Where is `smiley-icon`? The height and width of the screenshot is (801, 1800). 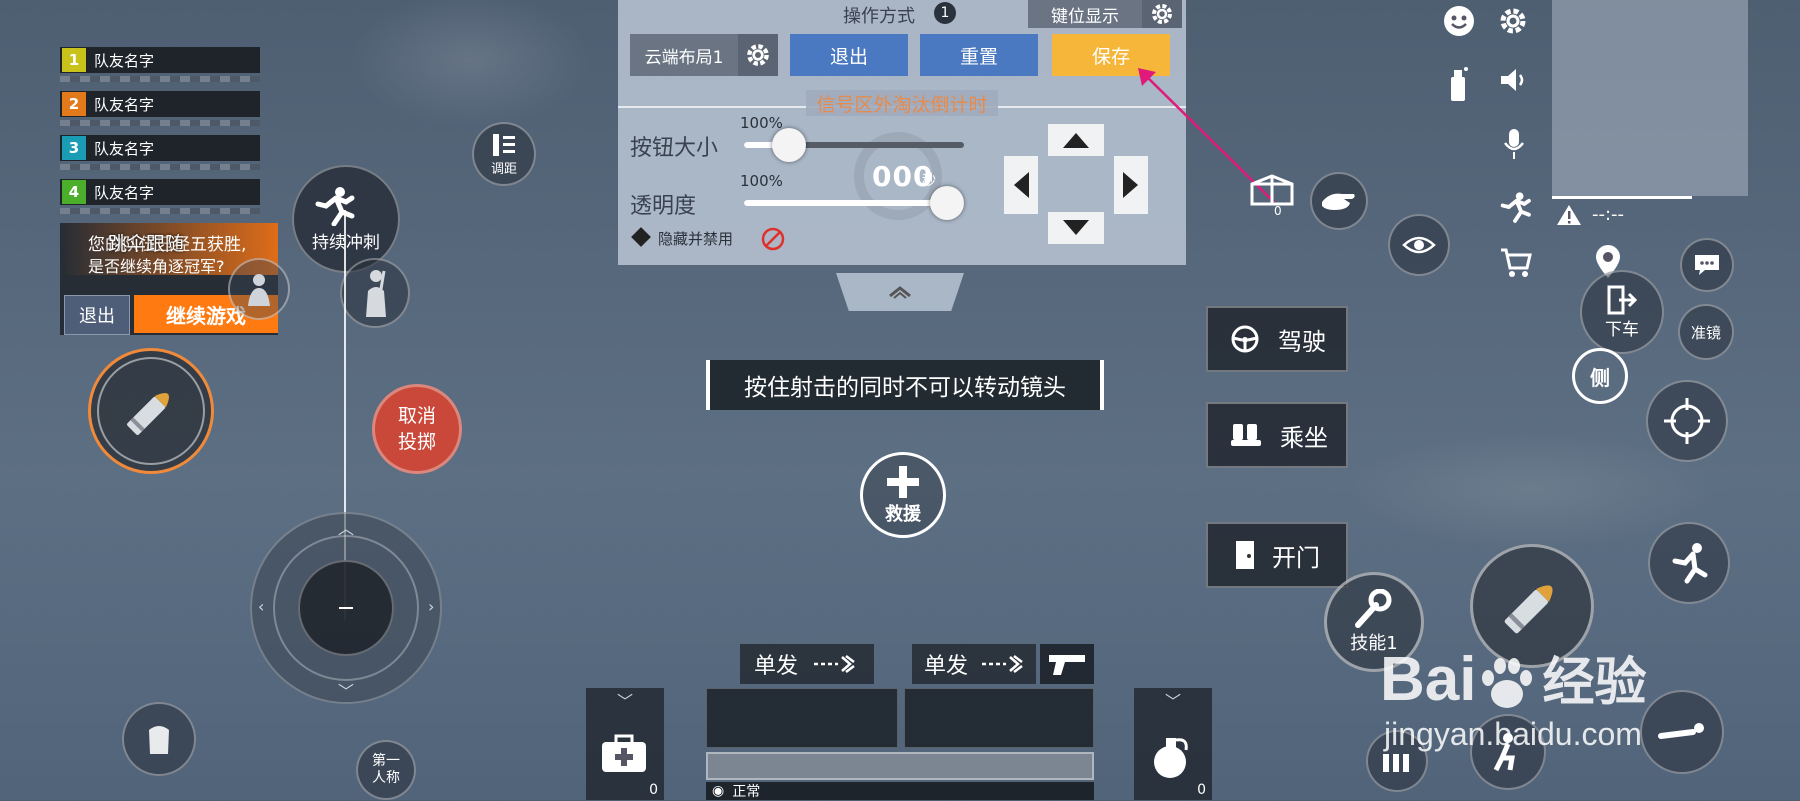
smiley-icon is located at coordinates (1459, 21).